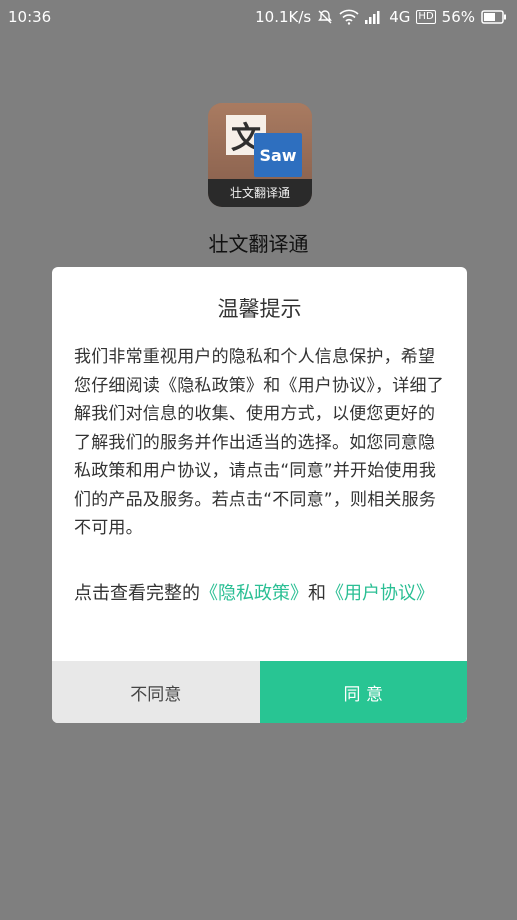 Image resolution: width=517 pixels, height=920 pixels. I want to click on status-time: 10:36, so click(30, 17).